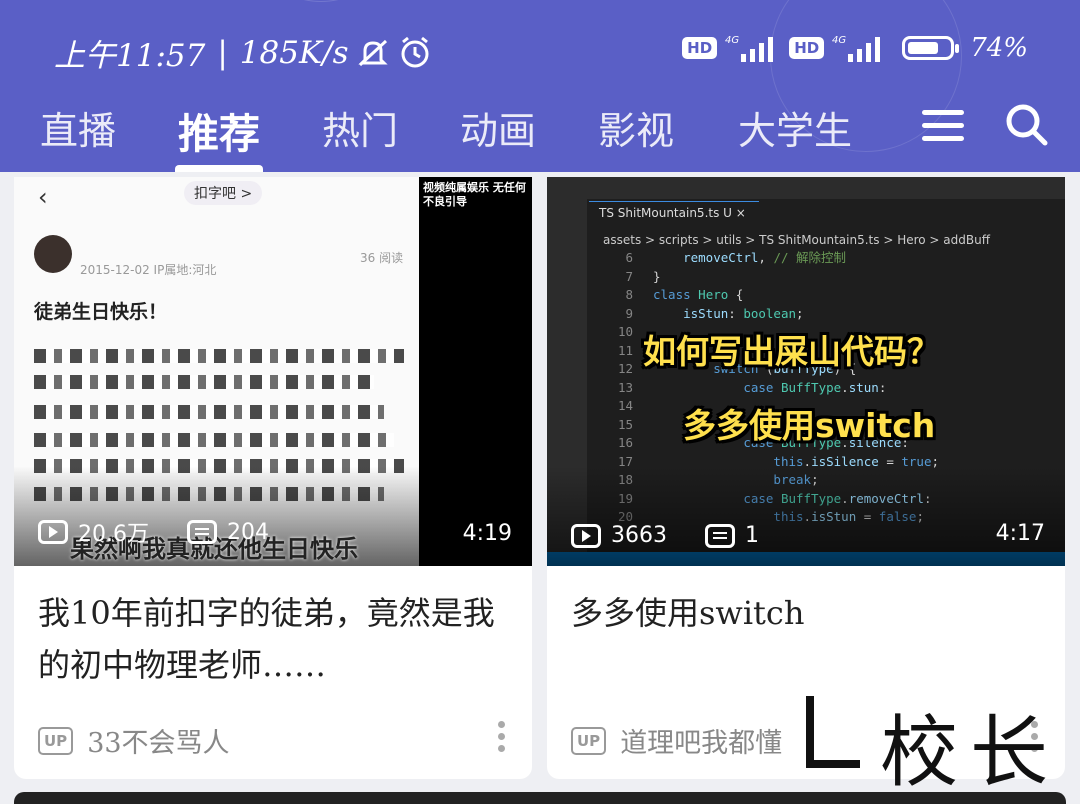 The height and width of the screenshot is (804, 1080). I want to click on uploader-name: 33不会骂人, so click(158, 740).